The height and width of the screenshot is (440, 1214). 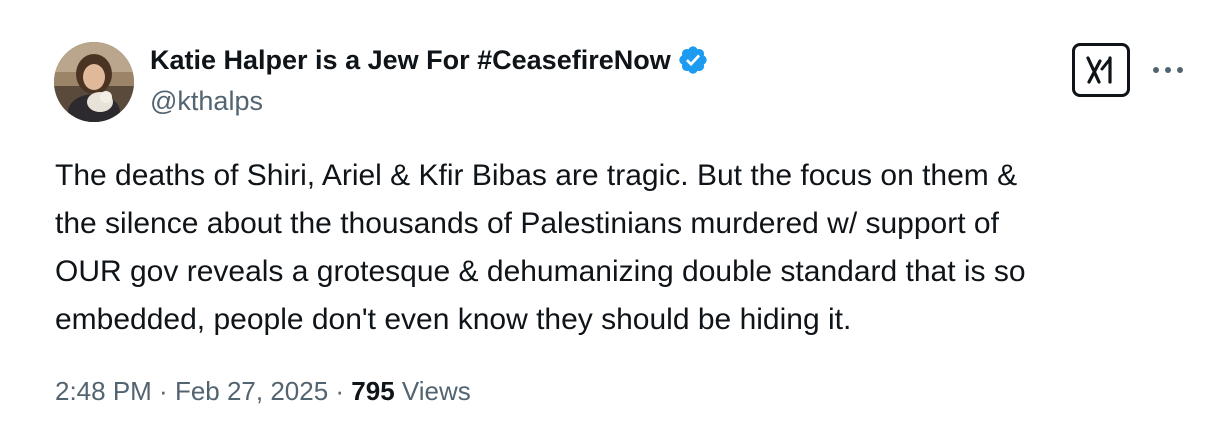 I want to click on tweet-meta: 2:48 PM · Feb 27, 2025 · 795 Views, so click(x=263, y=391).